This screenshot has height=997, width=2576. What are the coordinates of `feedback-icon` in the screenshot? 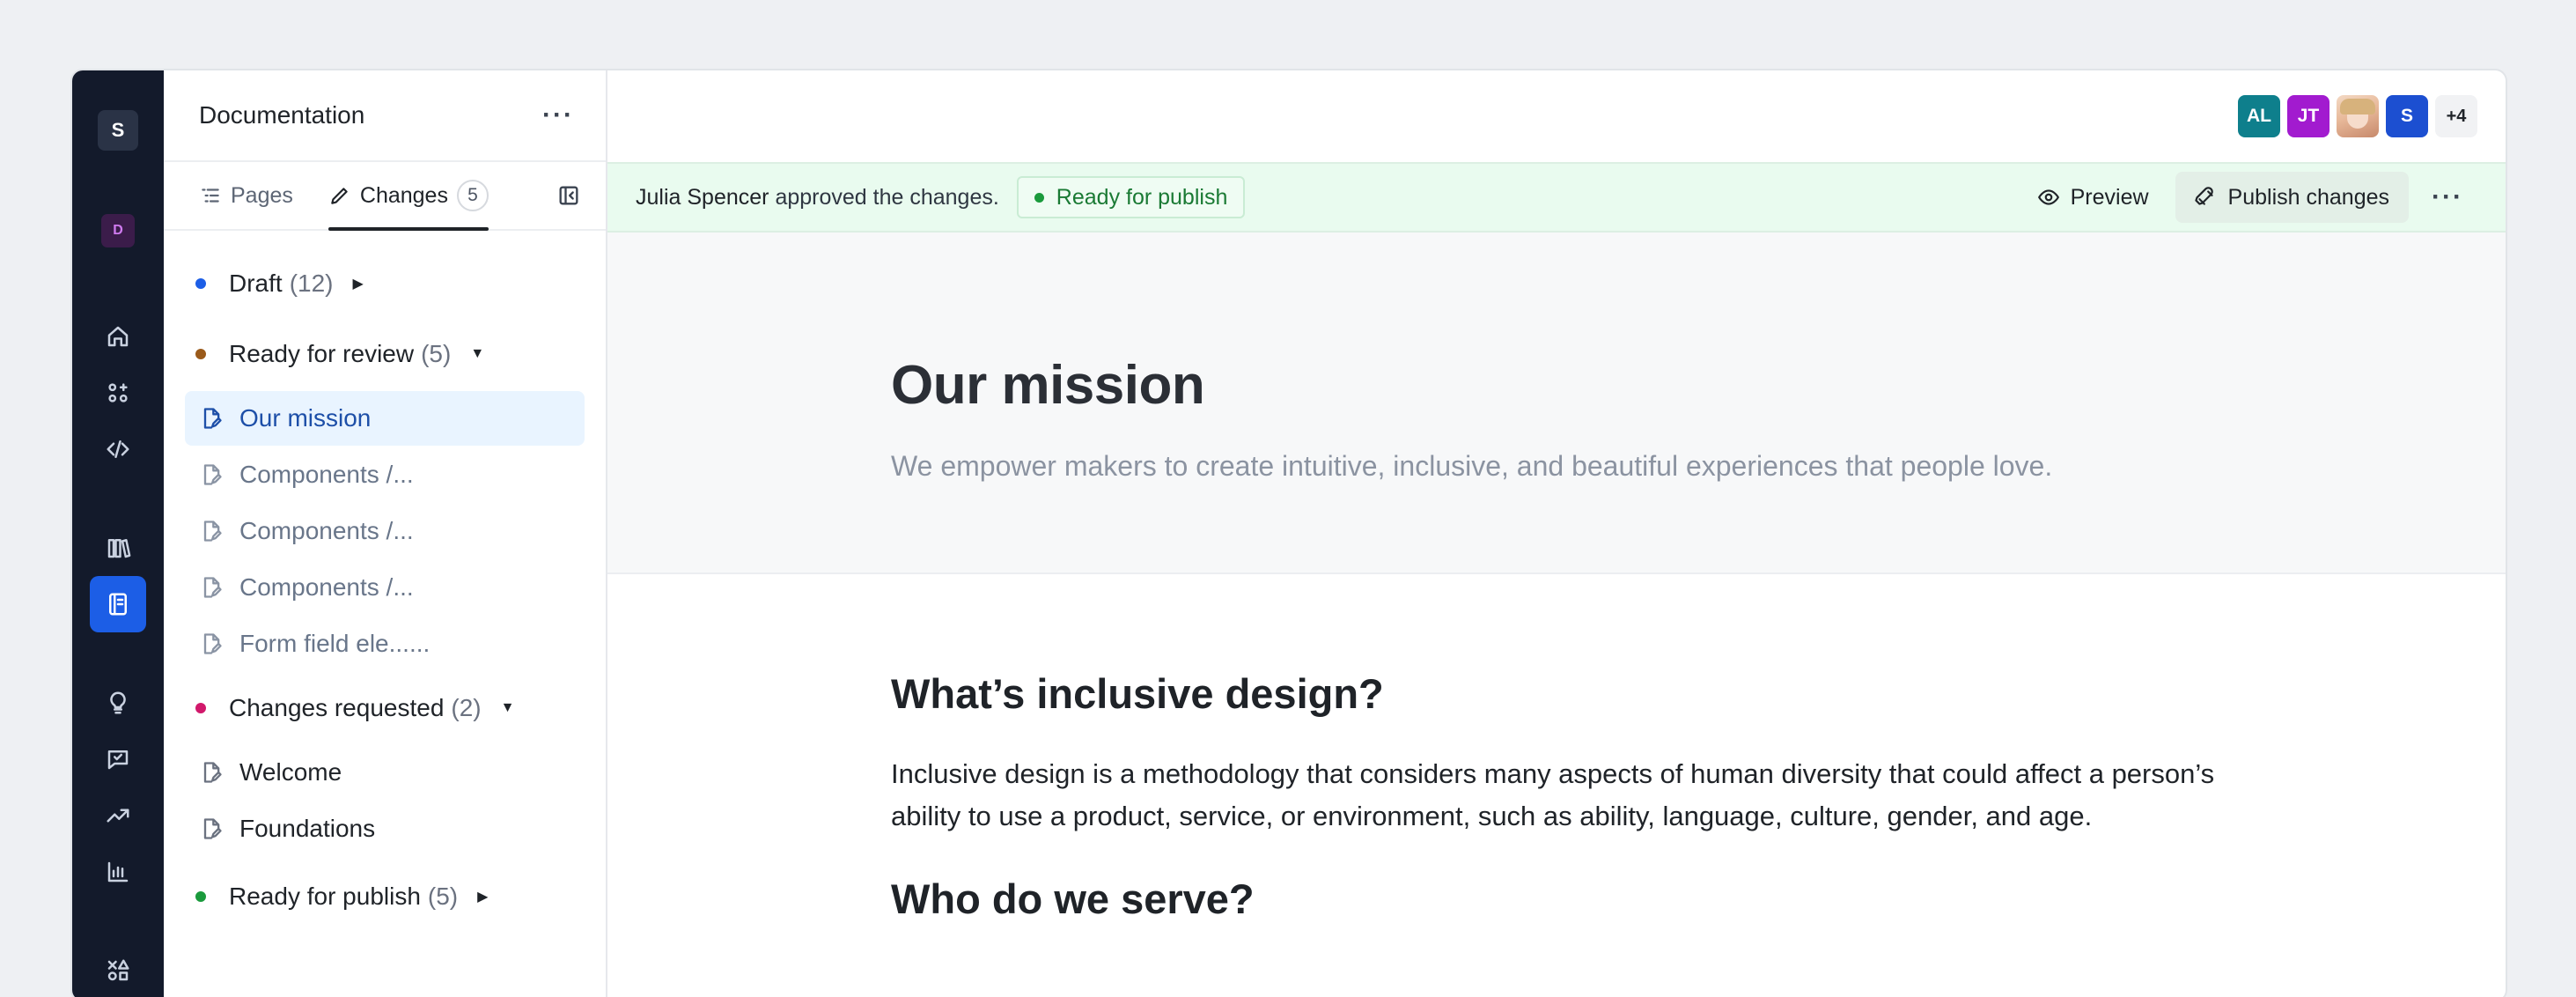 It's located at (118, 759).